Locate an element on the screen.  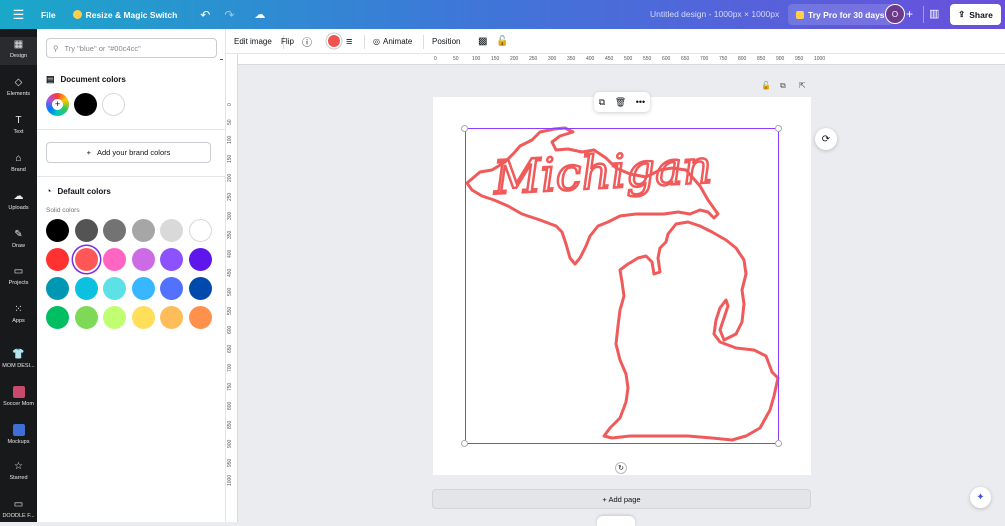
sidebar-item-mockups: Mockups is located at coordinates (18, 434).